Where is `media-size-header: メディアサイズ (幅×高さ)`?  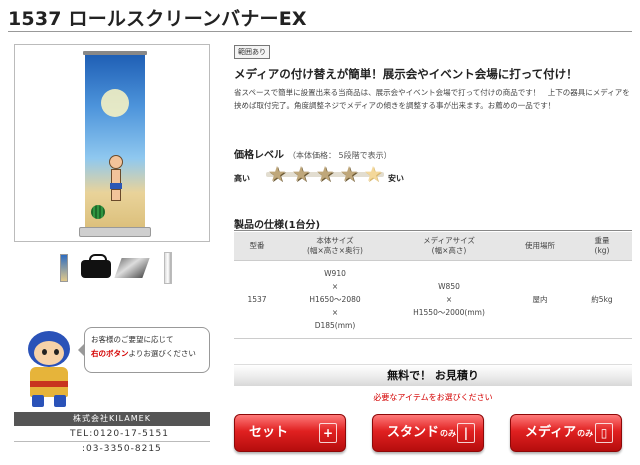 media-size-header: メディアサイズ (幅×高さ) is located at coordinates (449, 245).